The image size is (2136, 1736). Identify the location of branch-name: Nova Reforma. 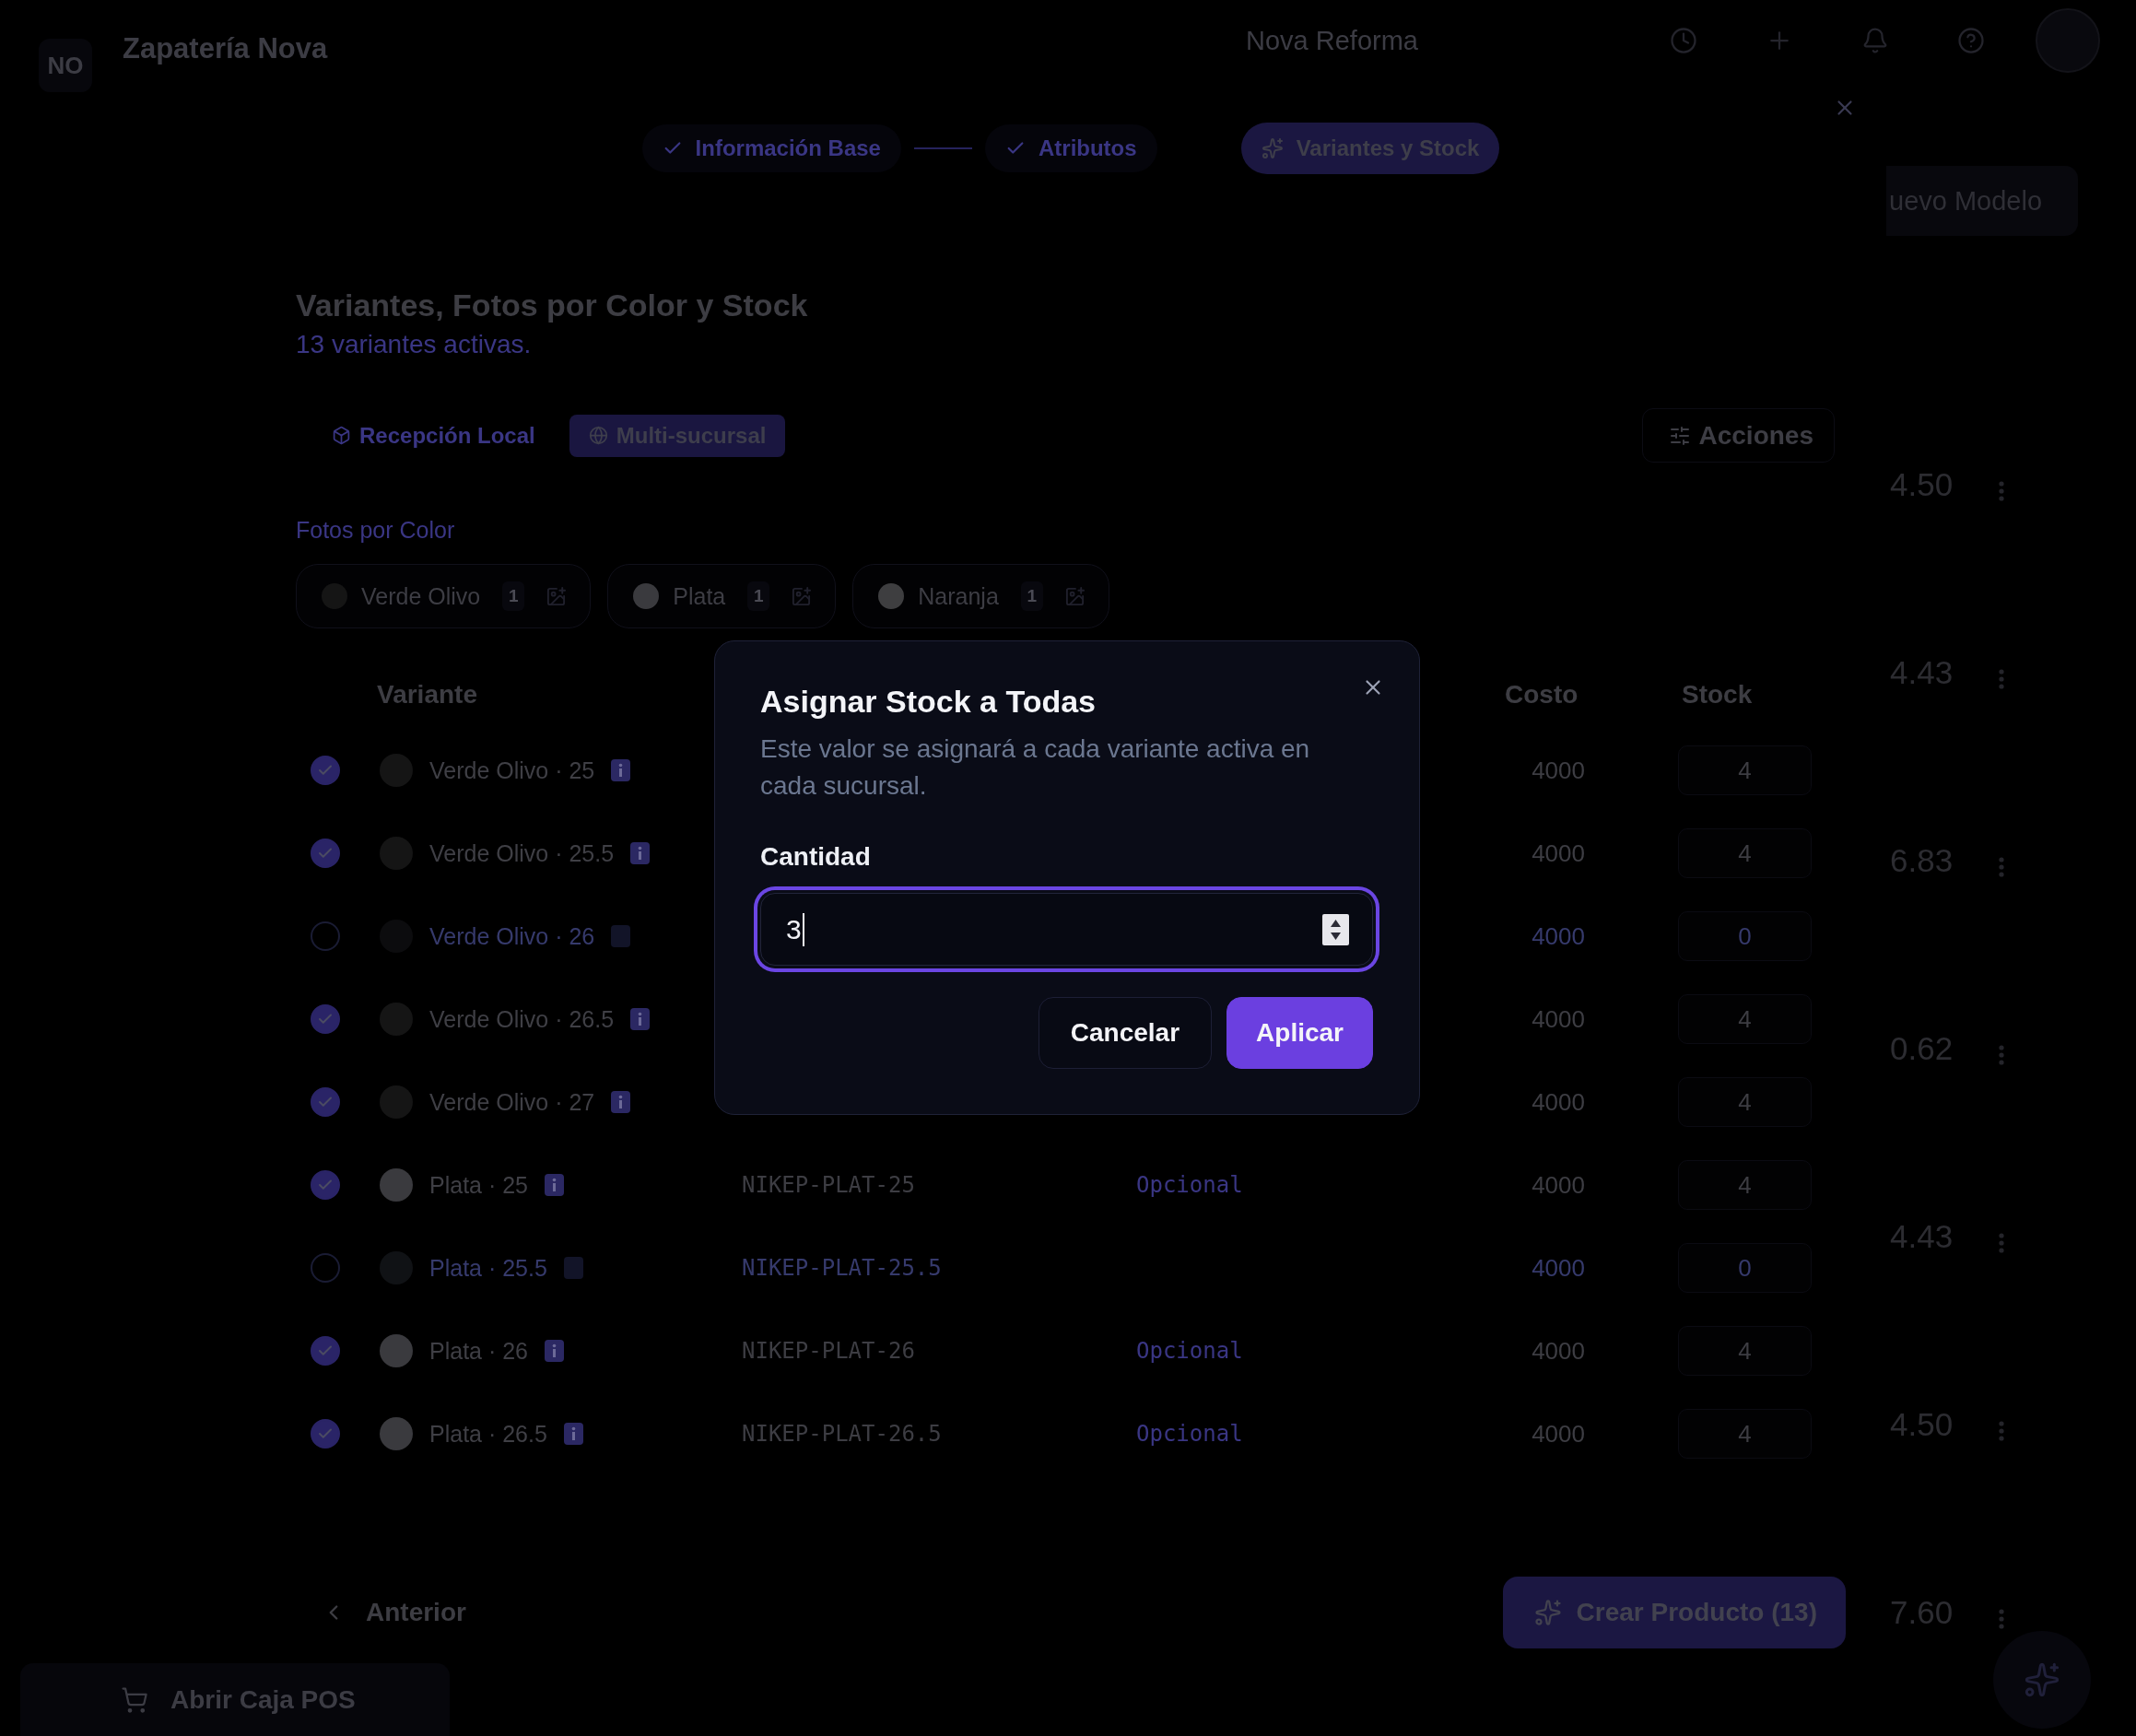
(1332, 41).